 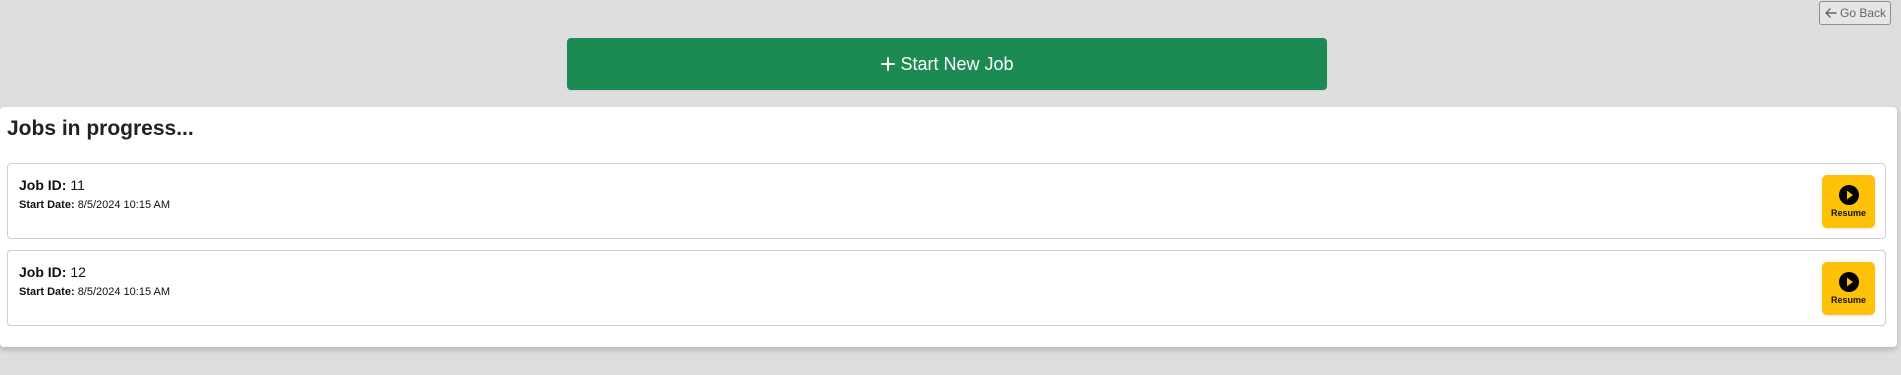 I want to click on job-id-row: Job ID: 12, so click(x=52, y=272).